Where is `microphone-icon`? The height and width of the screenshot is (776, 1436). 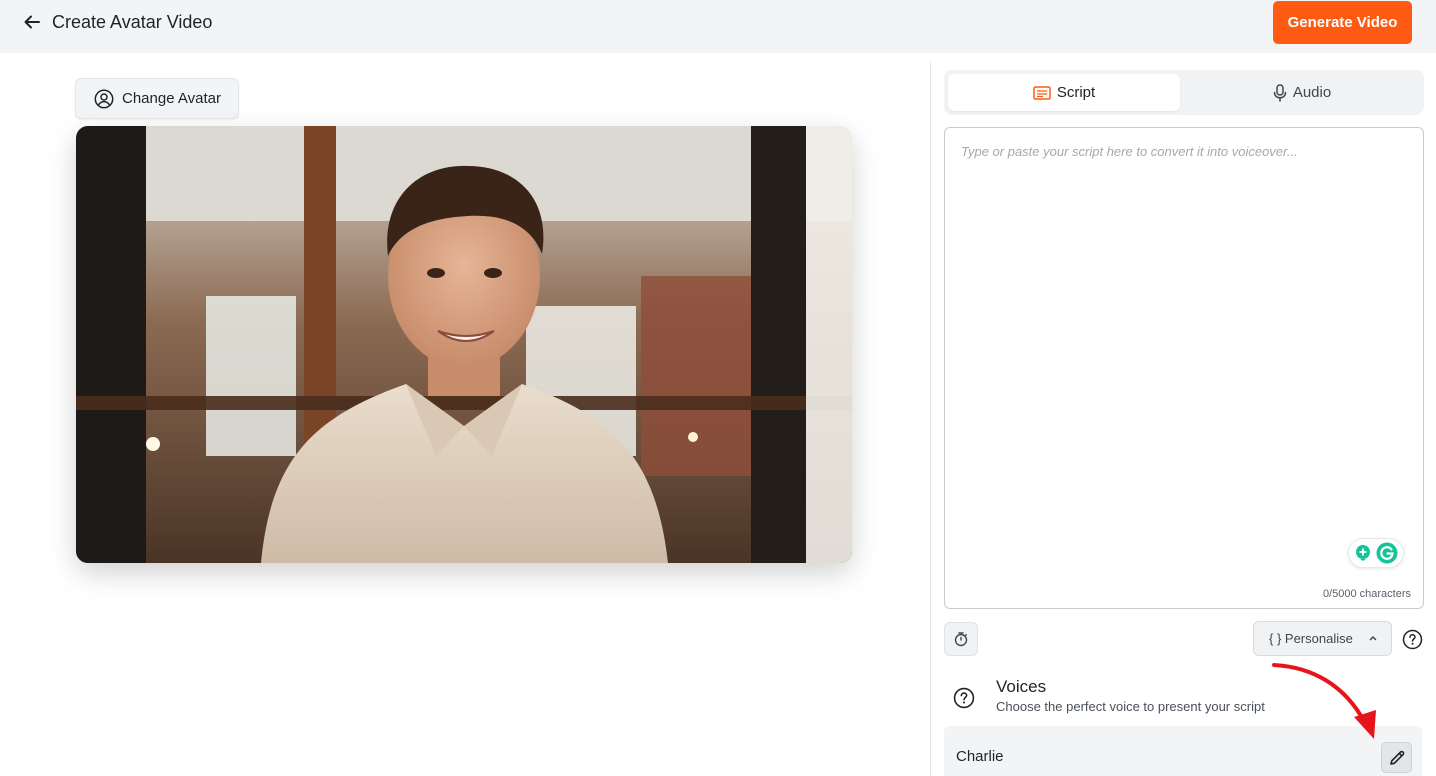 microphone-icon is located at coordinates (1280, 92).